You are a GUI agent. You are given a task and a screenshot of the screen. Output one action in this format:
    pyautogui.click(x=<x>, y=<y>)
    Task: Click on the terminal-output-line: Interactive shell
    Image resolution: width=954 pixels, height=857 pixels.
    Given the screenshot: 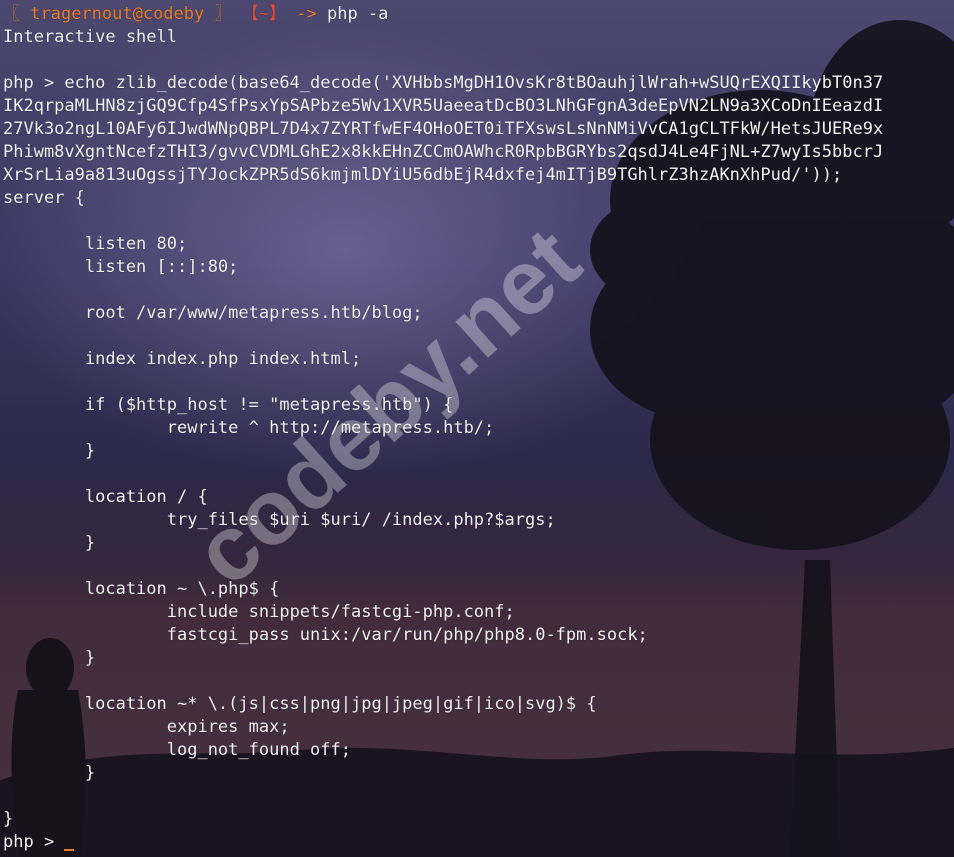 What is the action you would take?
    pyautogui.click(x=90, y=37)
    